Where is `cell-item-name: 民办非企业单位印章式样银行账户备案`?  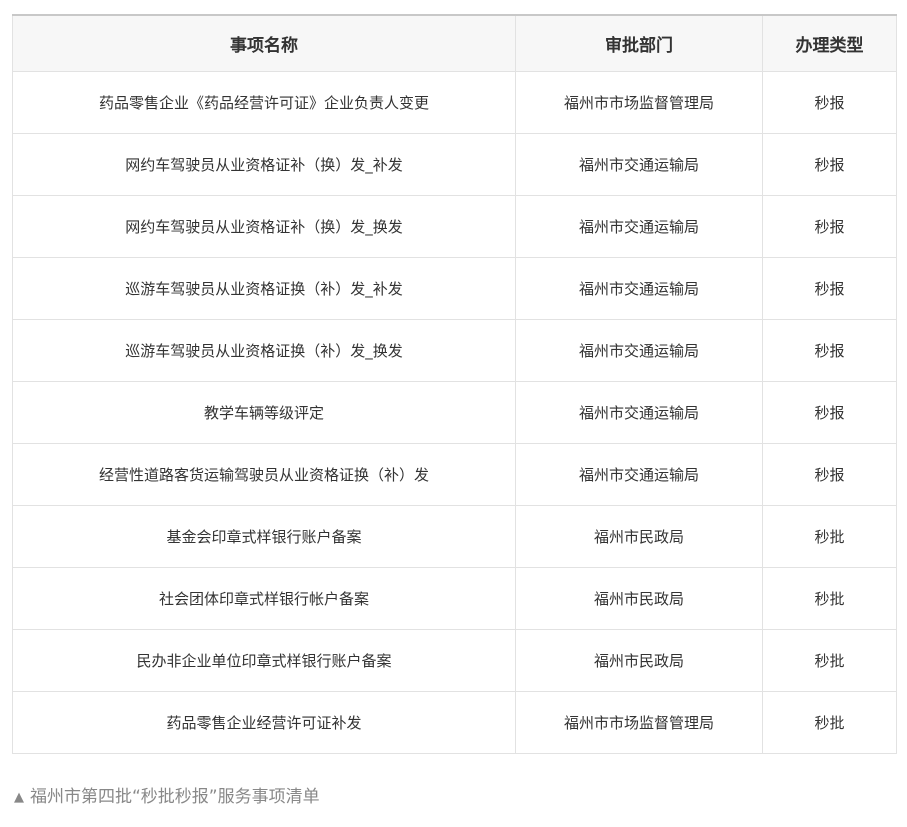
cell-item-name: 民办非企业单位印章式样银行账户备案 is located at coordinates (264, 660).